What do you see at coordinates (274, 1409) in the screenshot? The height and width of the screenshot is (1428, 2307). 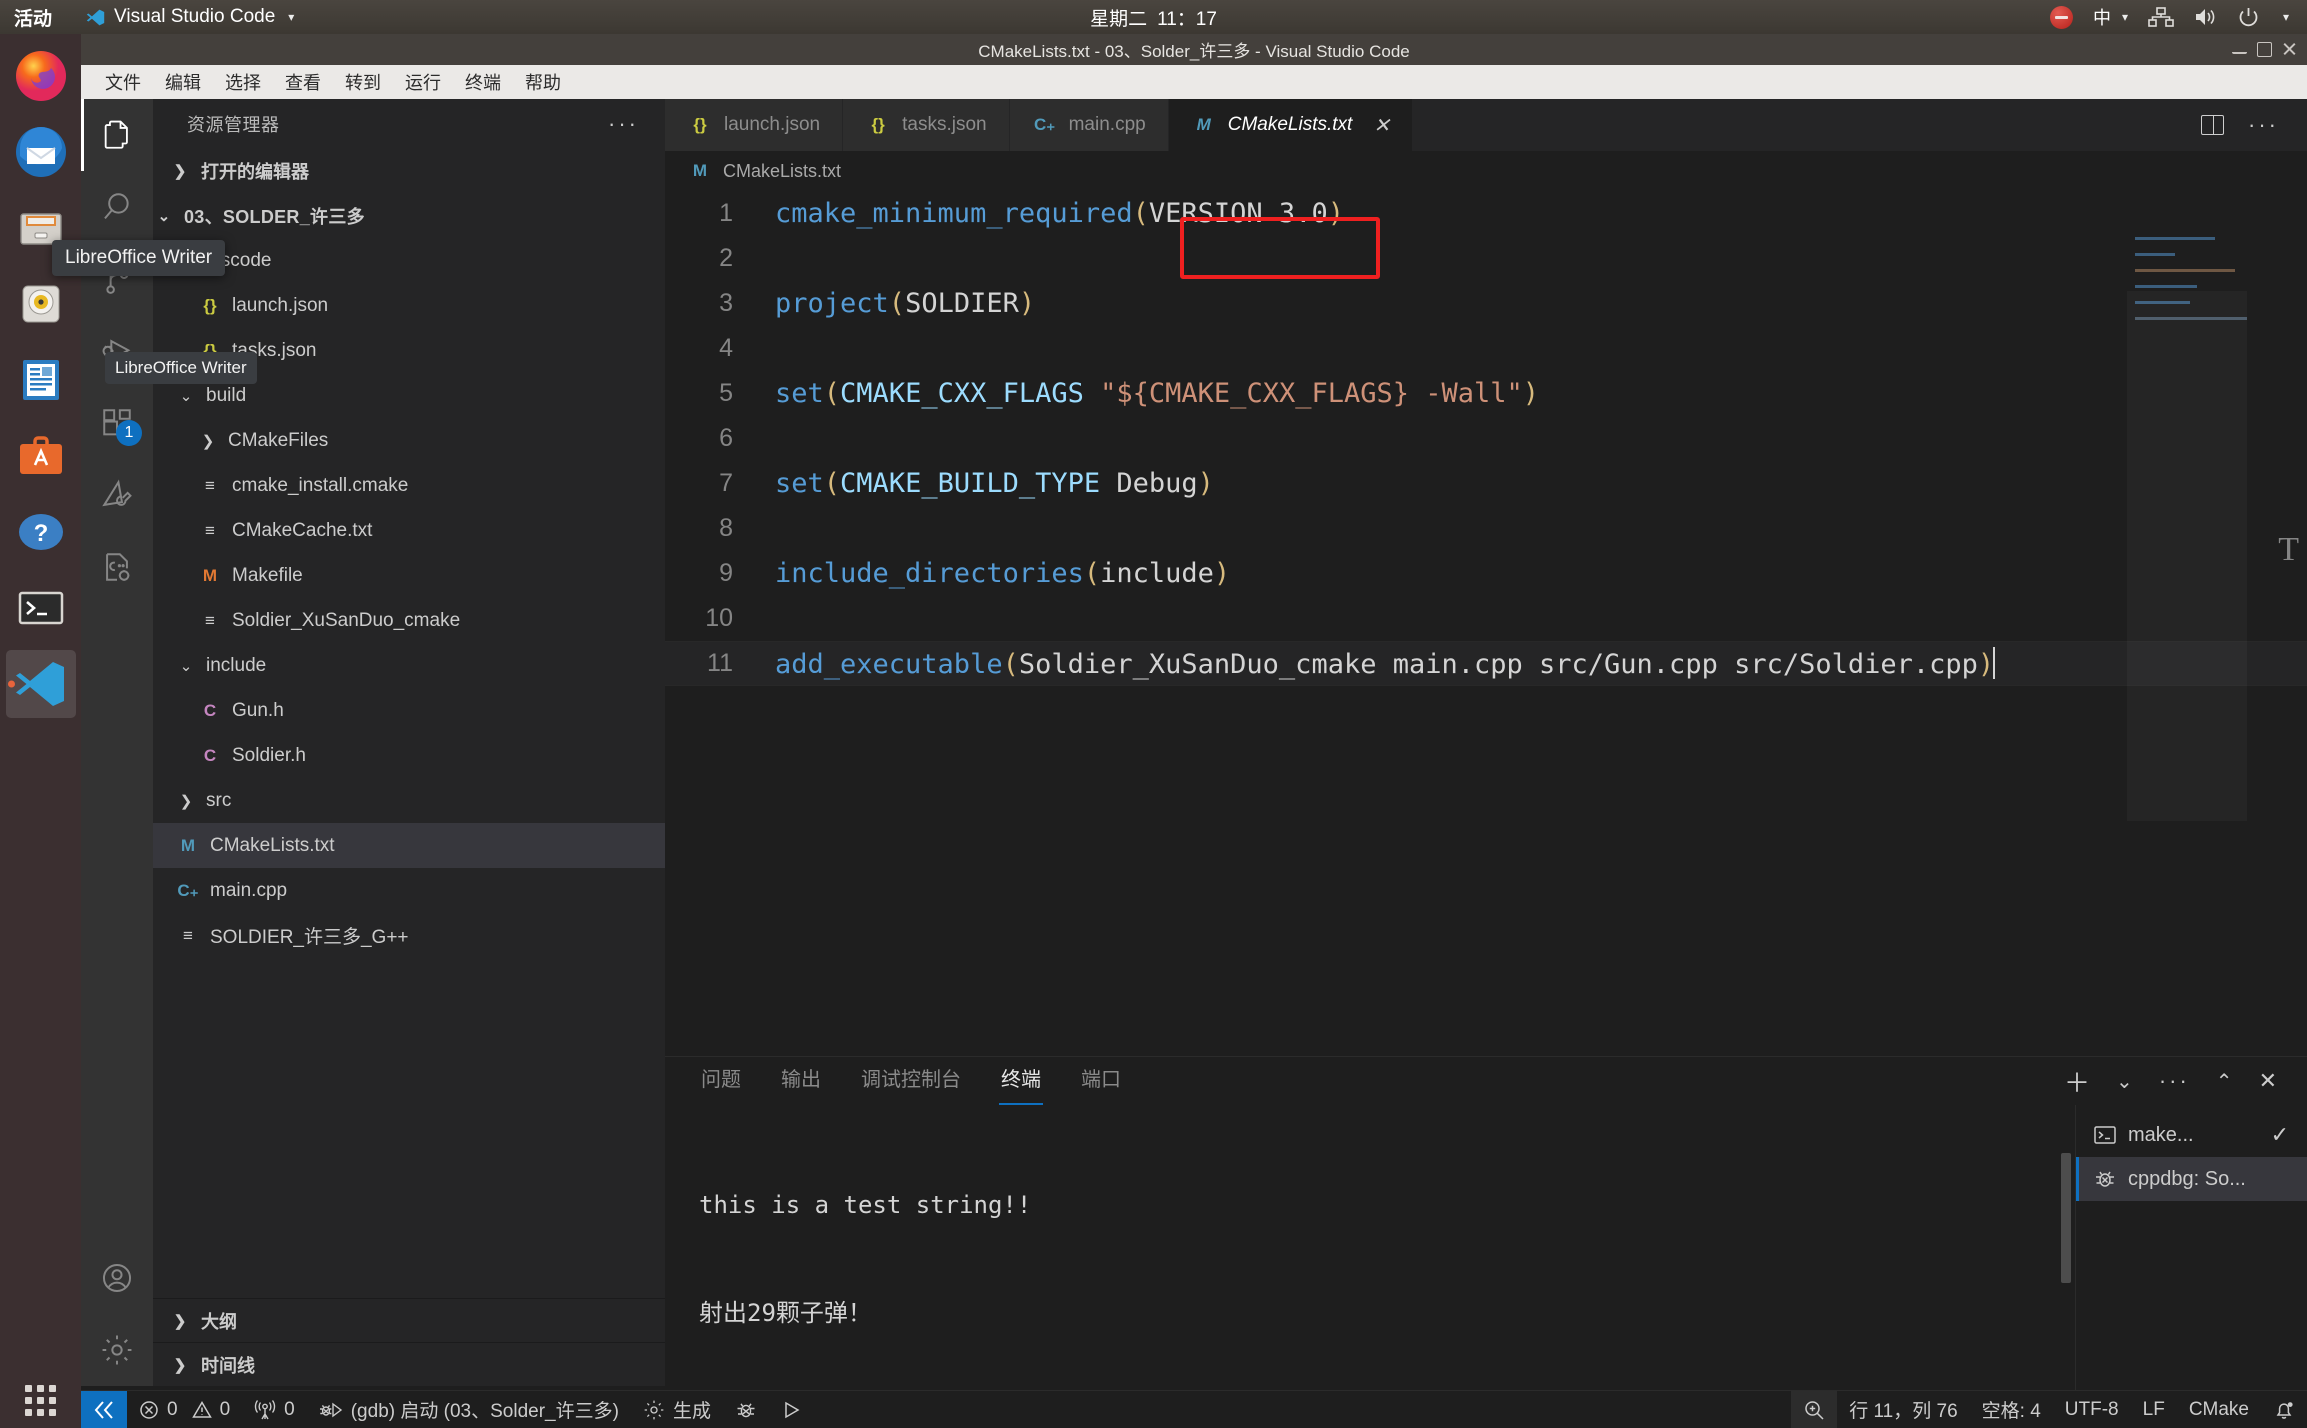 I see `status-ports: 0` at bounding box center [274, 1409].